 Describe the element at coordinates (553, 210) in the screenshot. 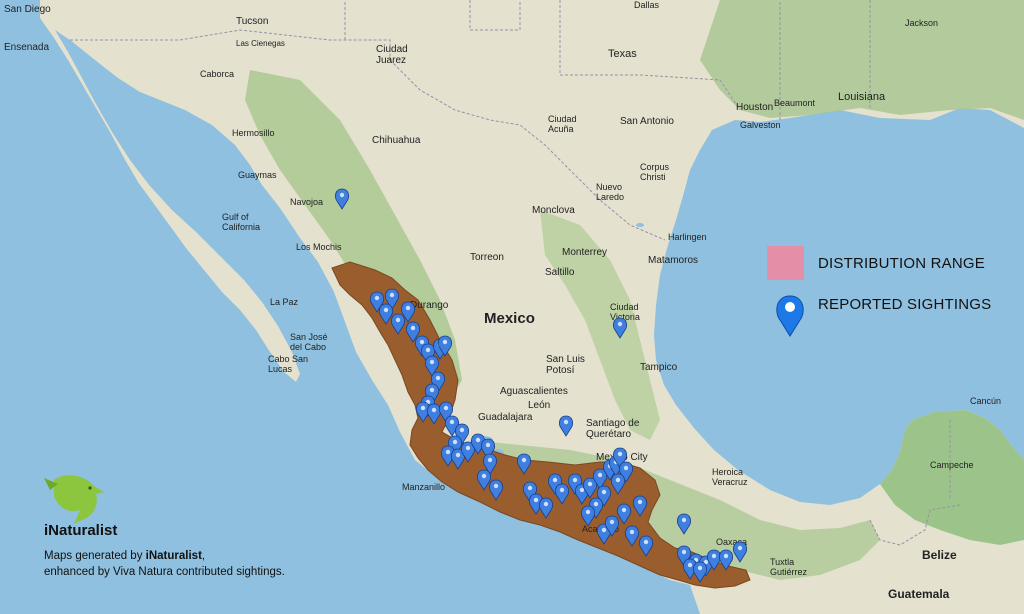

I see `svg-text: Monclova` at that location.